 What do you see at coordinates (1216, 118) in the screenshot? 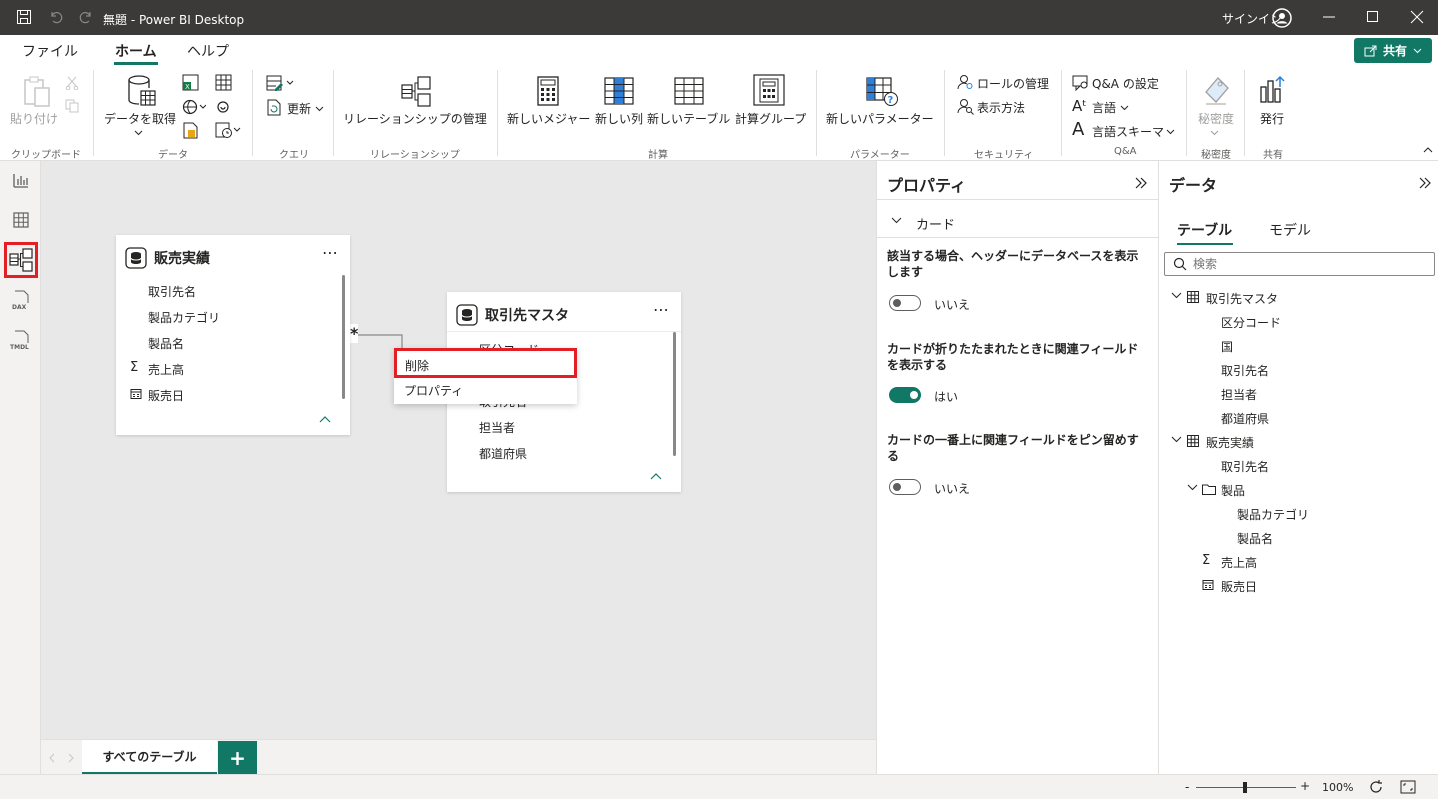
I see `sensitivity-button: 秘密度` at bounding box center [1216, 118].